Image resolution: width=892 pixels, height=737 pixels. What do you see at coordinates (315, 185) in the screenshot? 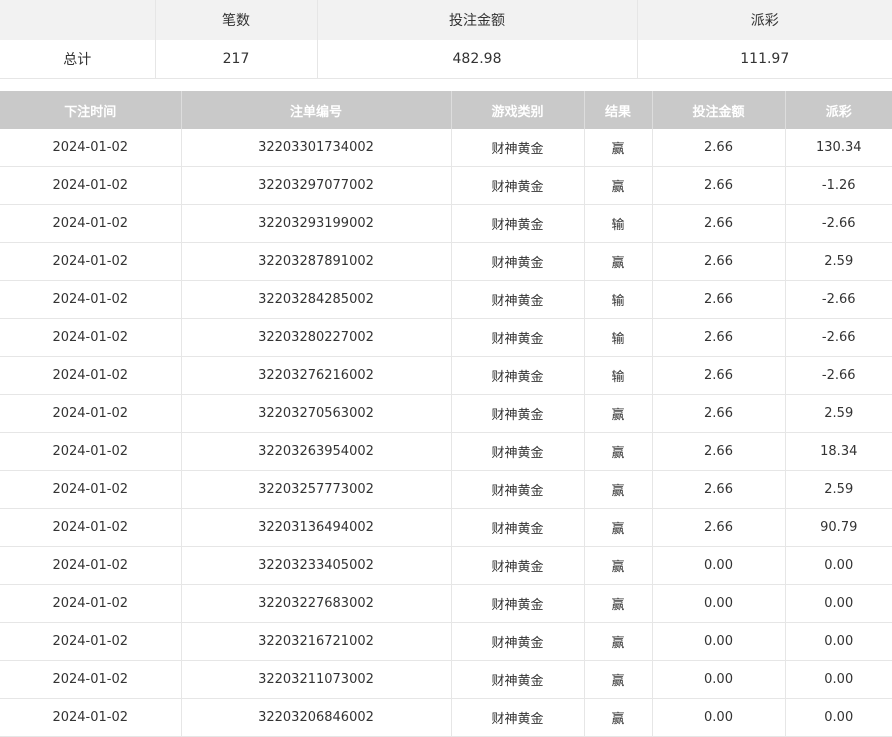
I see `cell-bet-id: 32203297077002` at bounding box center [315, 185].